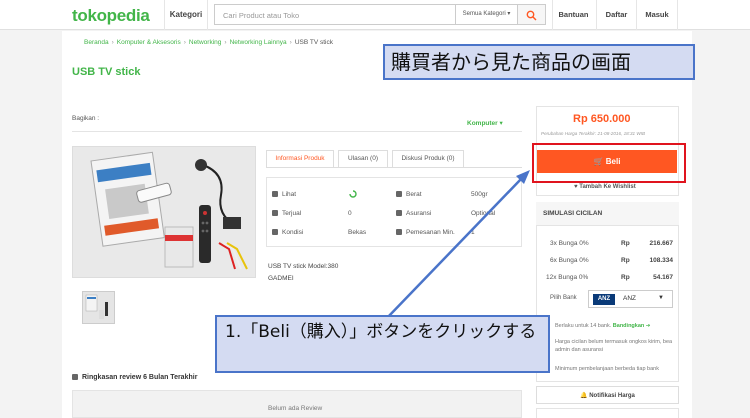 The height and width of the screenshot is (418, 750). Describe the element at coordinates (275, 213) in the screenshot. I see `cart-icon` at that location.